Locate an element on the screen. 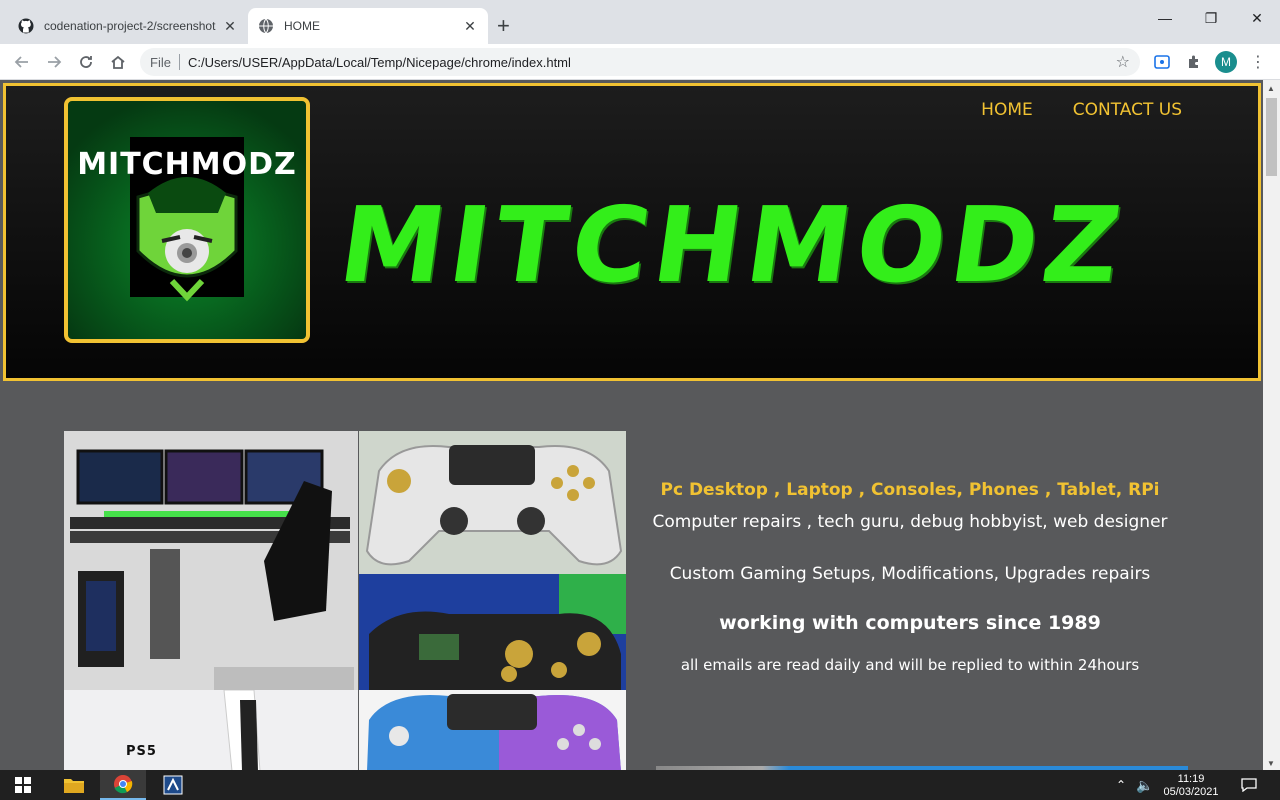  home-button is located at coordinates (118, 62).